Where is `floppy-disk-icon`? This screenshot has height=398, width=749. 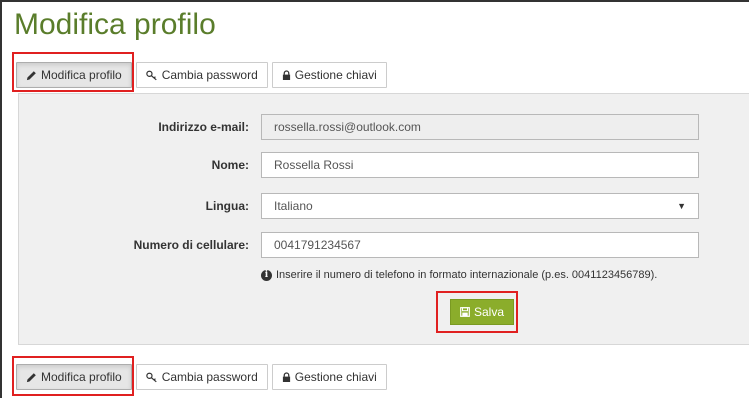
floppy-disk-icon is located at coordinates (465, 312).